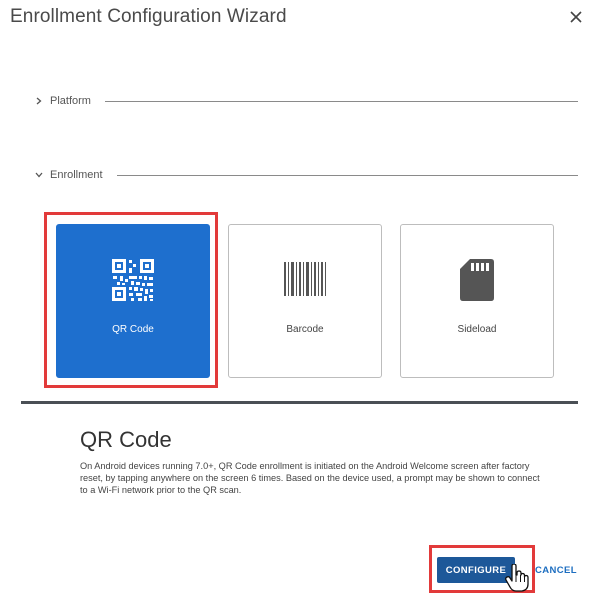 The width and height of the screenshot is (600, 596). What do you see at coordinates (477, 329) in the screenshot?
I see `option-label: Sideload` at bounding box center [477, 329].